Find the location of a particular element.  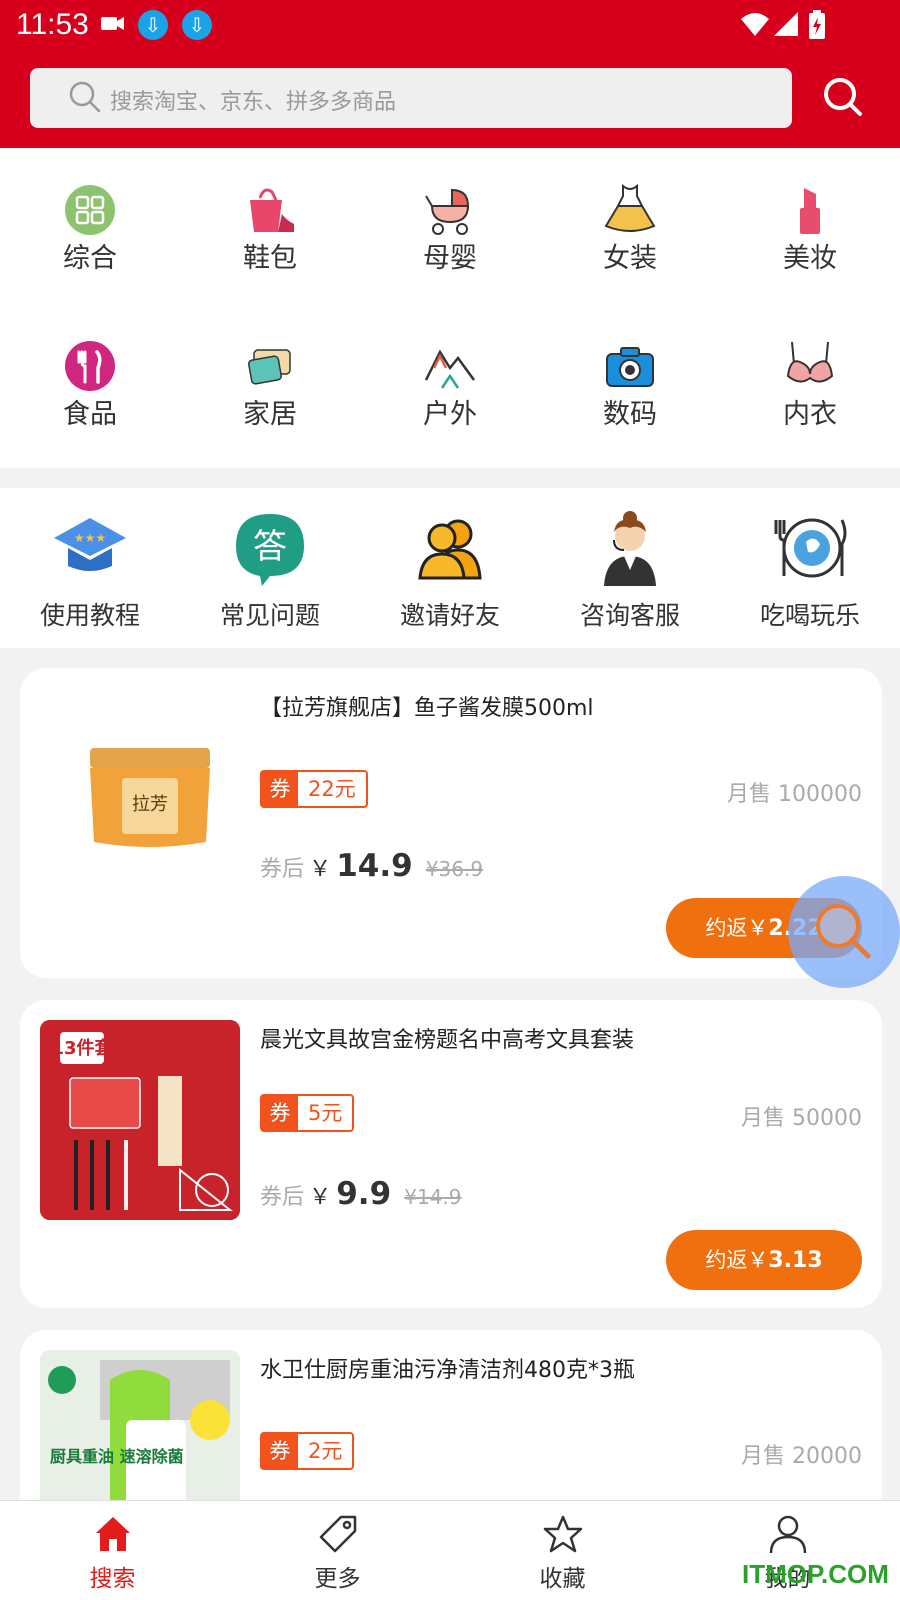

product-image: 13件套 is located at coordinates (140, 1120).